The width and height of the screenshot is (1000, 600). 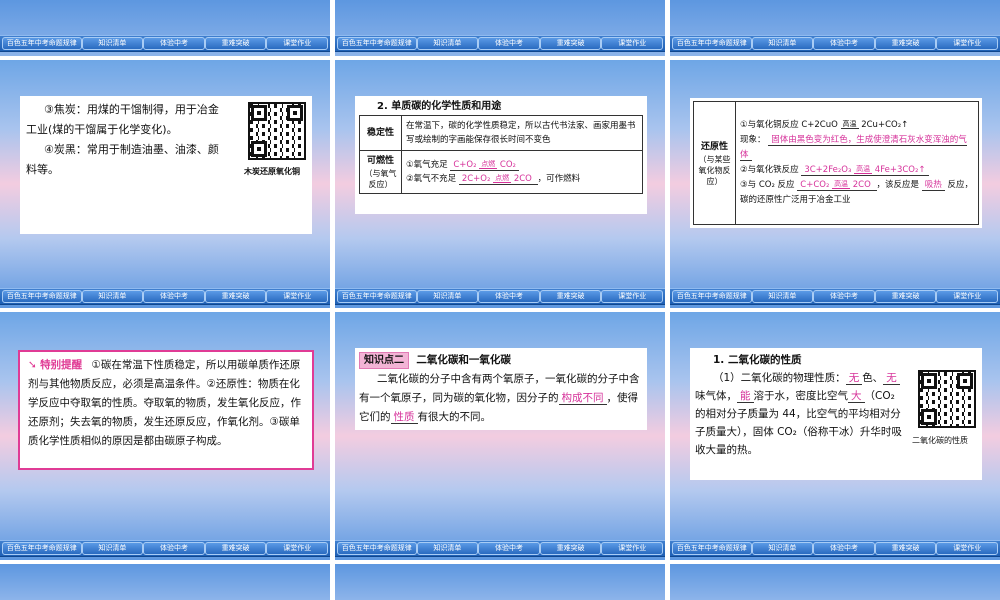 What do you see at coordinates (380, 133) in the screenshot?
I see `row-head: 稳定性` at bounding box center [380, 133].